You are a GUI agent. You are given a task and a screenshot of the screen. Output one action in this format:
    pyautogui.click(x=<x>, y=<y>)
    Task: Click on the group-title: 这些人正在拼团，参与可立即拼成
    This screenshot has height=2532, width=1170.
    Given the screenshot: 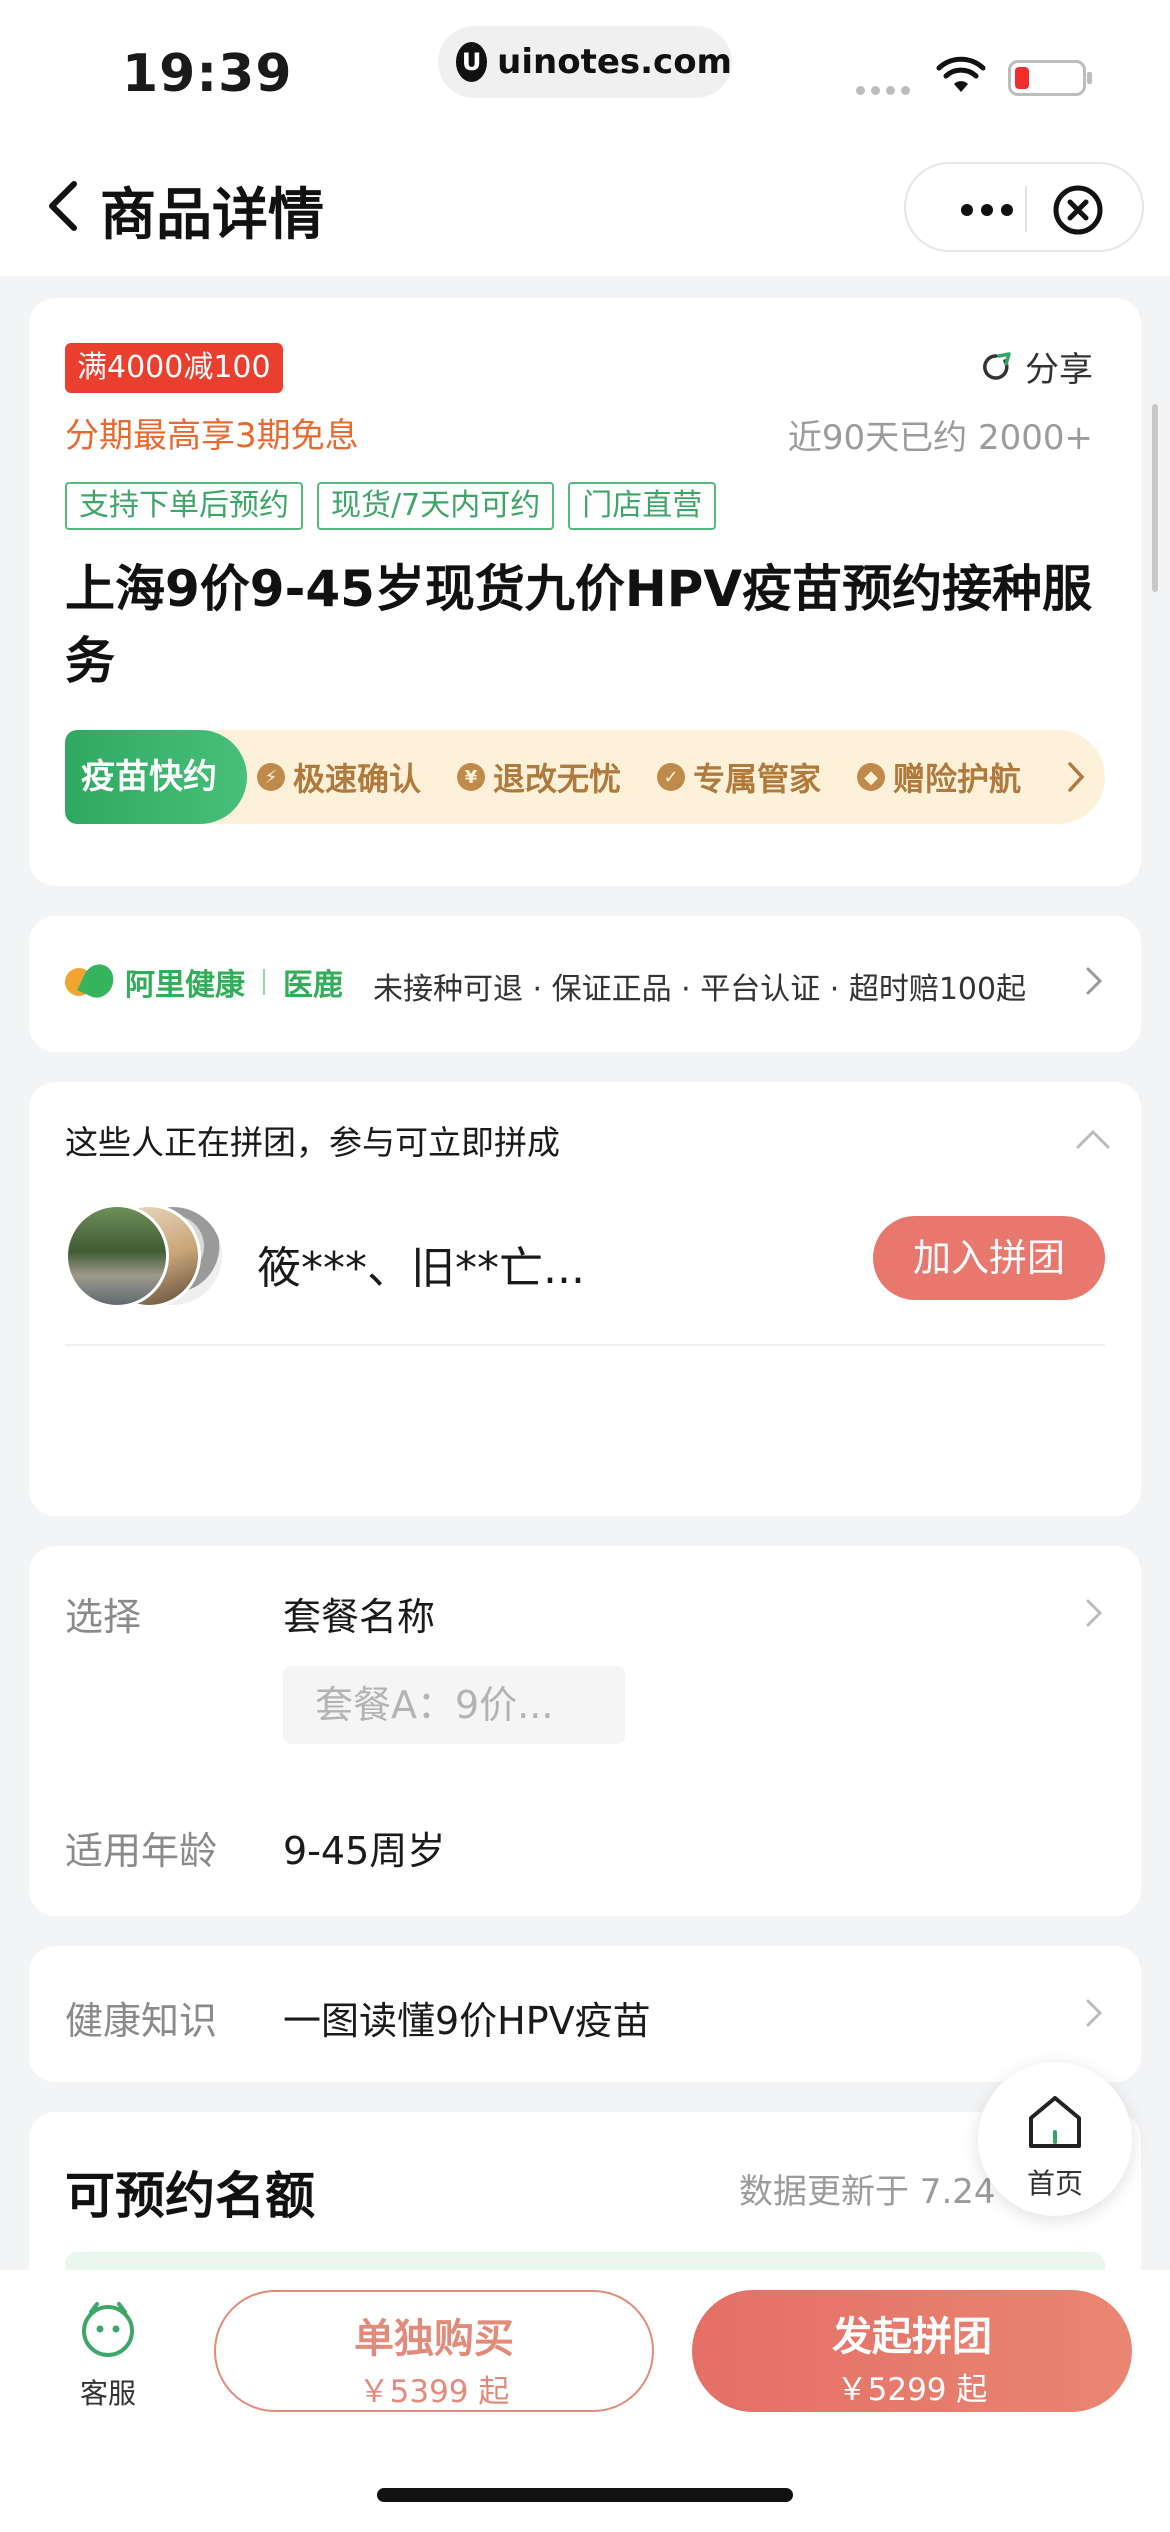 What is the action you would take?
    pyautogui.click(x=312, y=1142)
    